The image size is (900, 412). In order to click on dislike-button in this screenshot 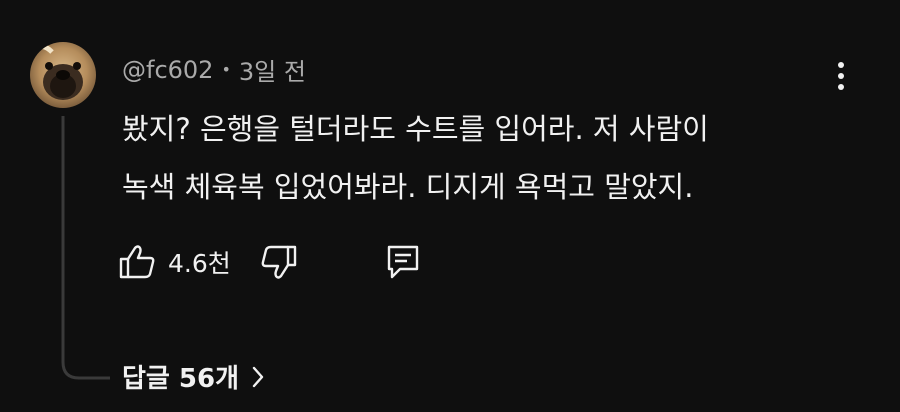, I will do `click(279, 262)`.